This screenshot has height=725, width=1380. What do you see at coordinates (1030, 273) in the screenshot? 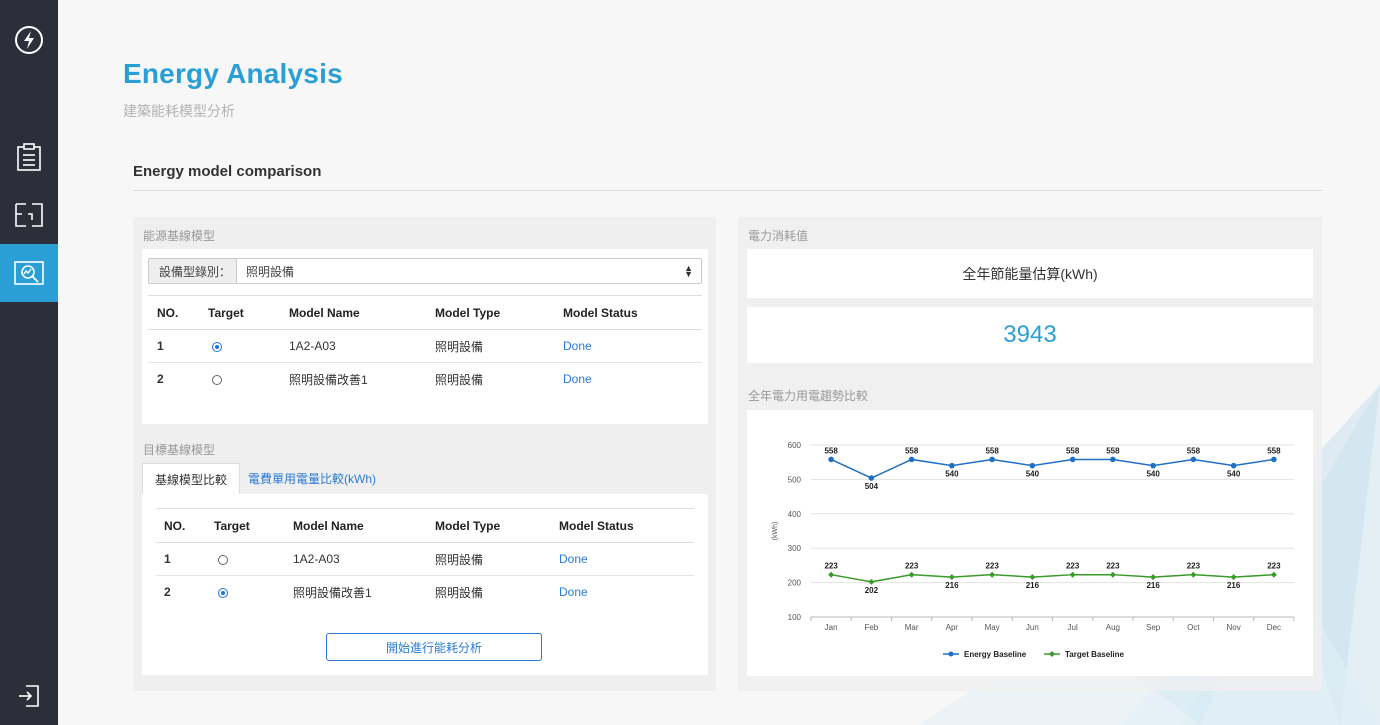
I see `annual-saving-title-card: 全年節能量估算(kWh)` at bounding box center [1030, 273].